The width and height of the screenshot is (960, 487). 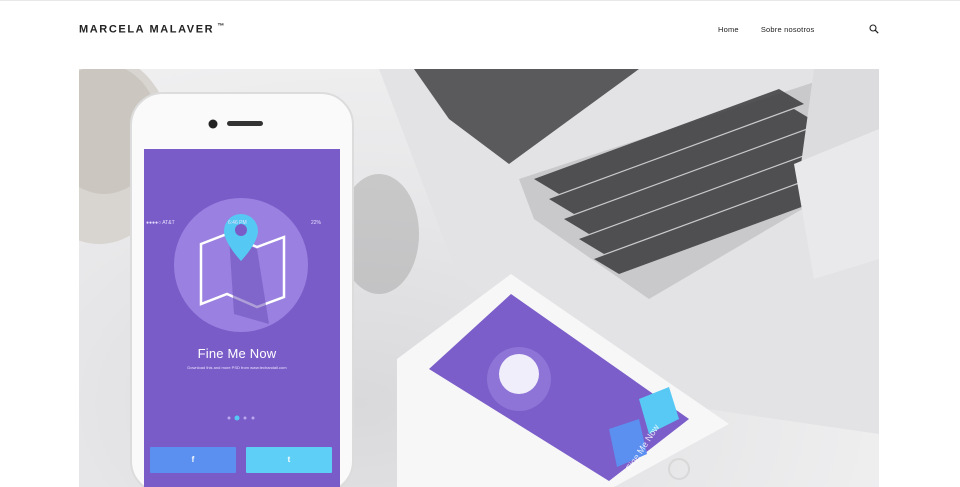 What do you see at coordinates (480, 0) in the screenshot?
I see `top-border` at bounding box center [480, 0].